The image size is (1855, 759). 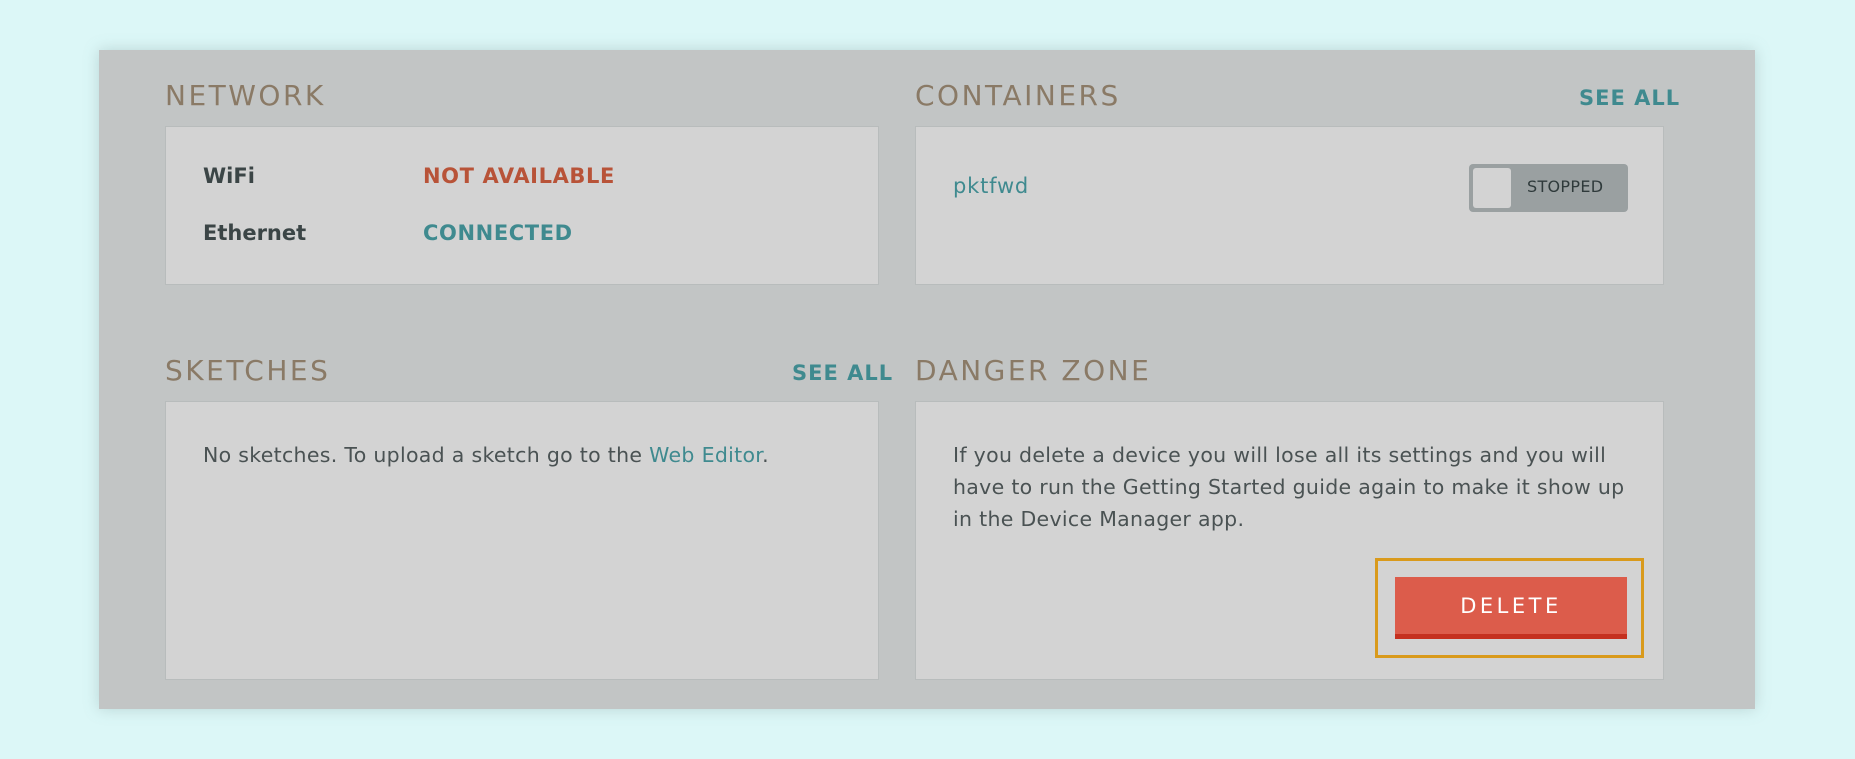 I want to click on container-state-toggle: STOPPED, so click(x=1548, y=188).